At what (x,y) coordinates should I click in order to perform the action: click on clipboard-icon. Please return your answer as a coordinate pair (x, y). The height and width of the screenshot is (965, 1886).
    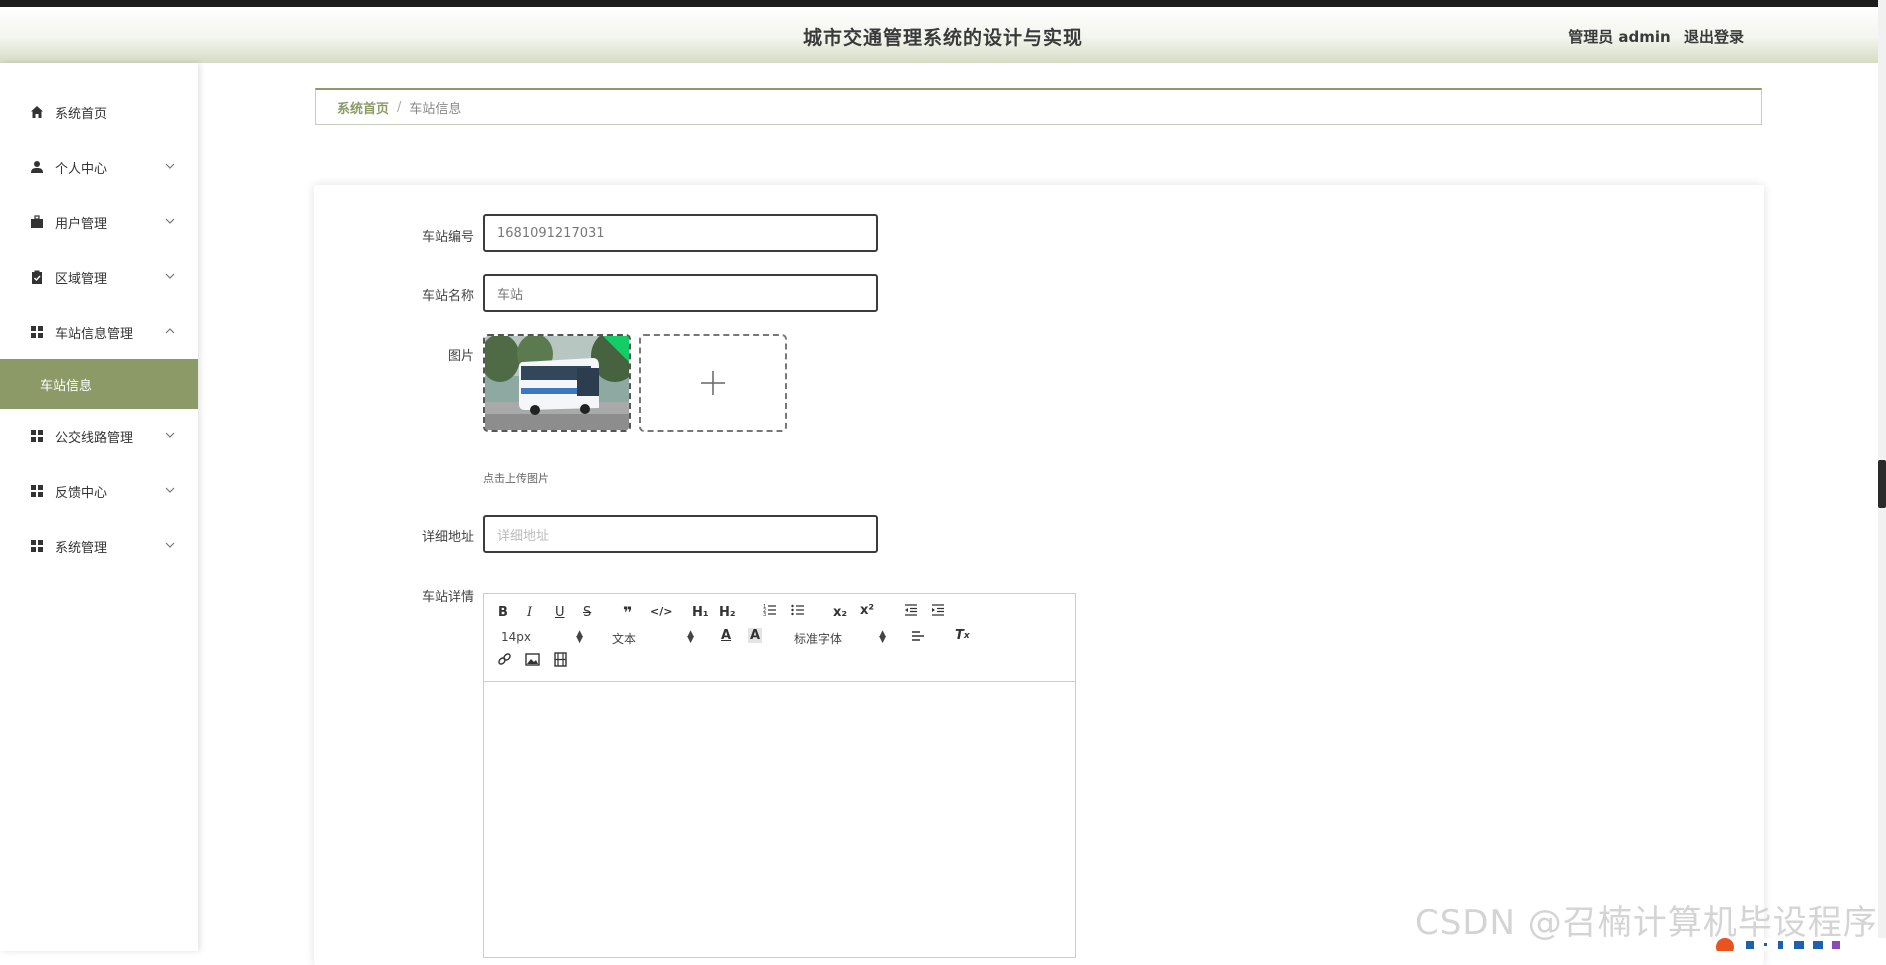
    Looking at the image, I should click on (37, 277).